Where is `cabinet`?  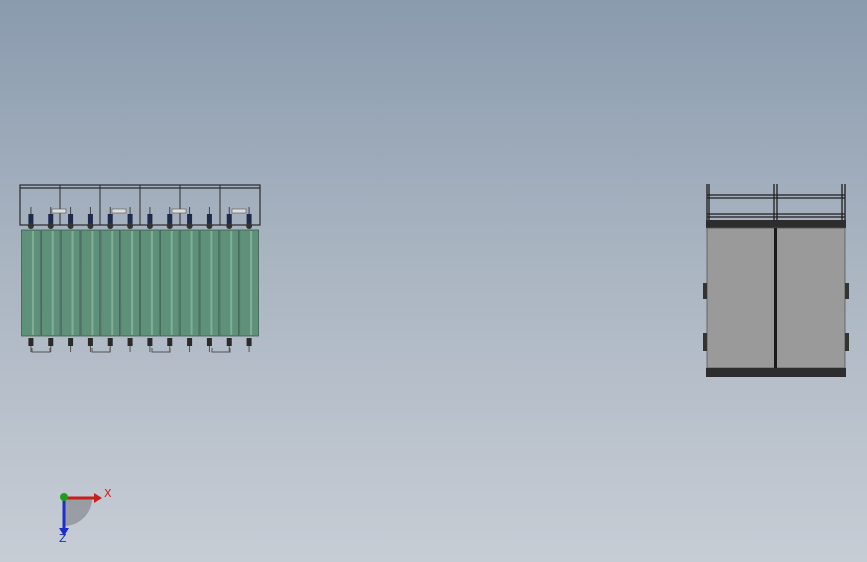
cabinet is located at coordinates (776, 280).